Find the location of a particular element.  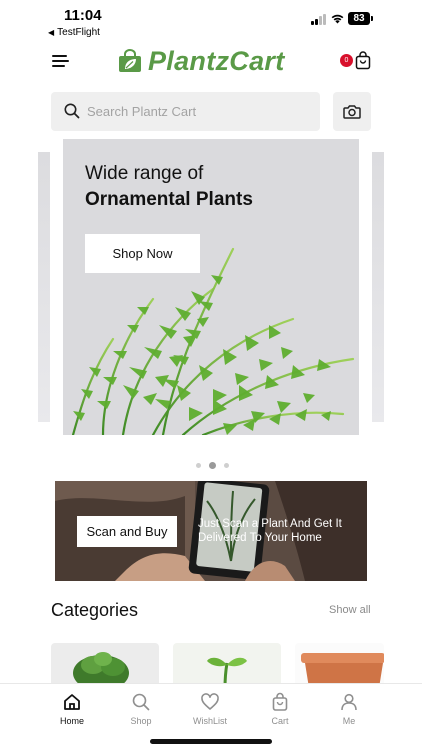

home-indicator is located at coordinates (211, 741).